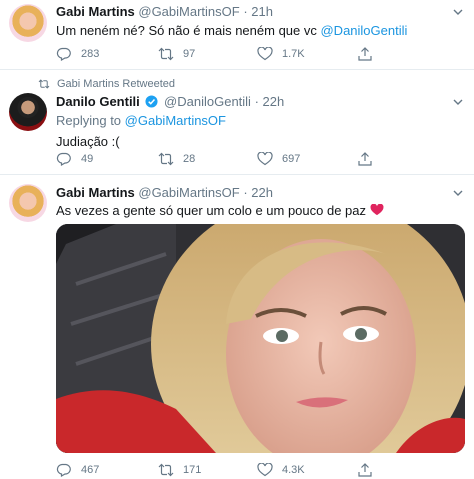 Image resolution: width=474 pixels, height=479 pixels. I want to click on retweeted-by-text: Gabi Martins Retweeted, so click(116, 84).